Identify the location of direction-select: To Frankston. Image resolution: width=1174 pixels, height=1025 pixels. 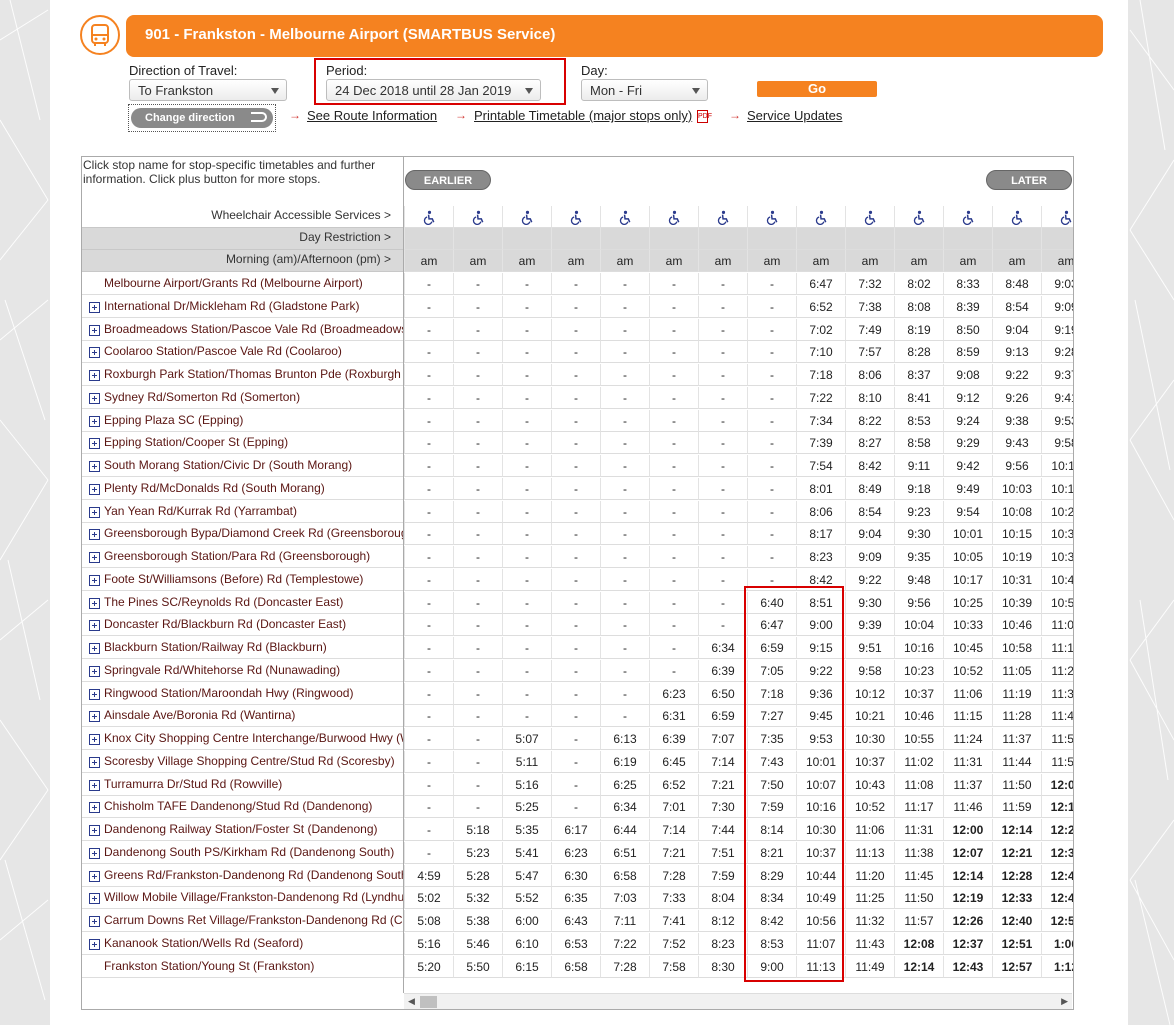
(208, 90).